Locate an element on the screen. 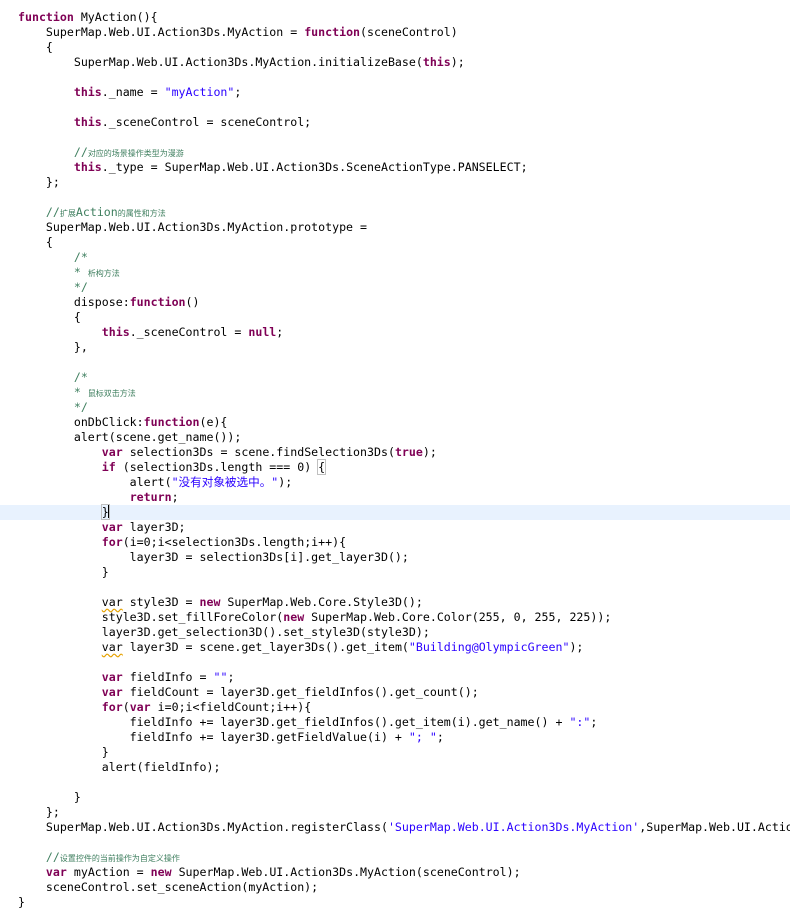  code-line-text: { is located at coordinates (35, 47).